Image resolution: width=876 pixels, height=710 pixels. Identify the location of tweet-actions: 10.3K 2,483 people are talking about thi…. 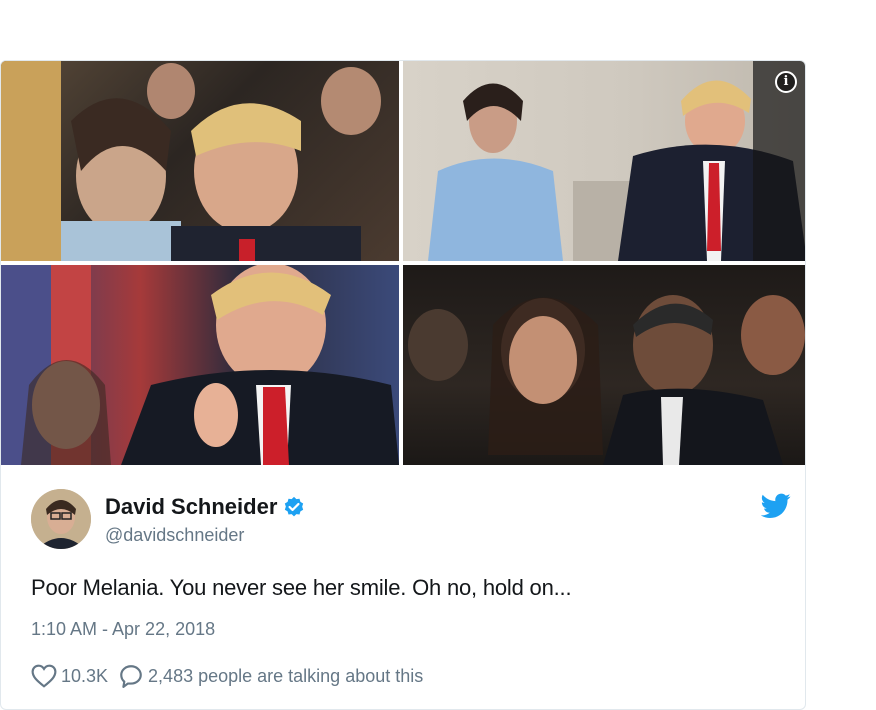
(227, 676).